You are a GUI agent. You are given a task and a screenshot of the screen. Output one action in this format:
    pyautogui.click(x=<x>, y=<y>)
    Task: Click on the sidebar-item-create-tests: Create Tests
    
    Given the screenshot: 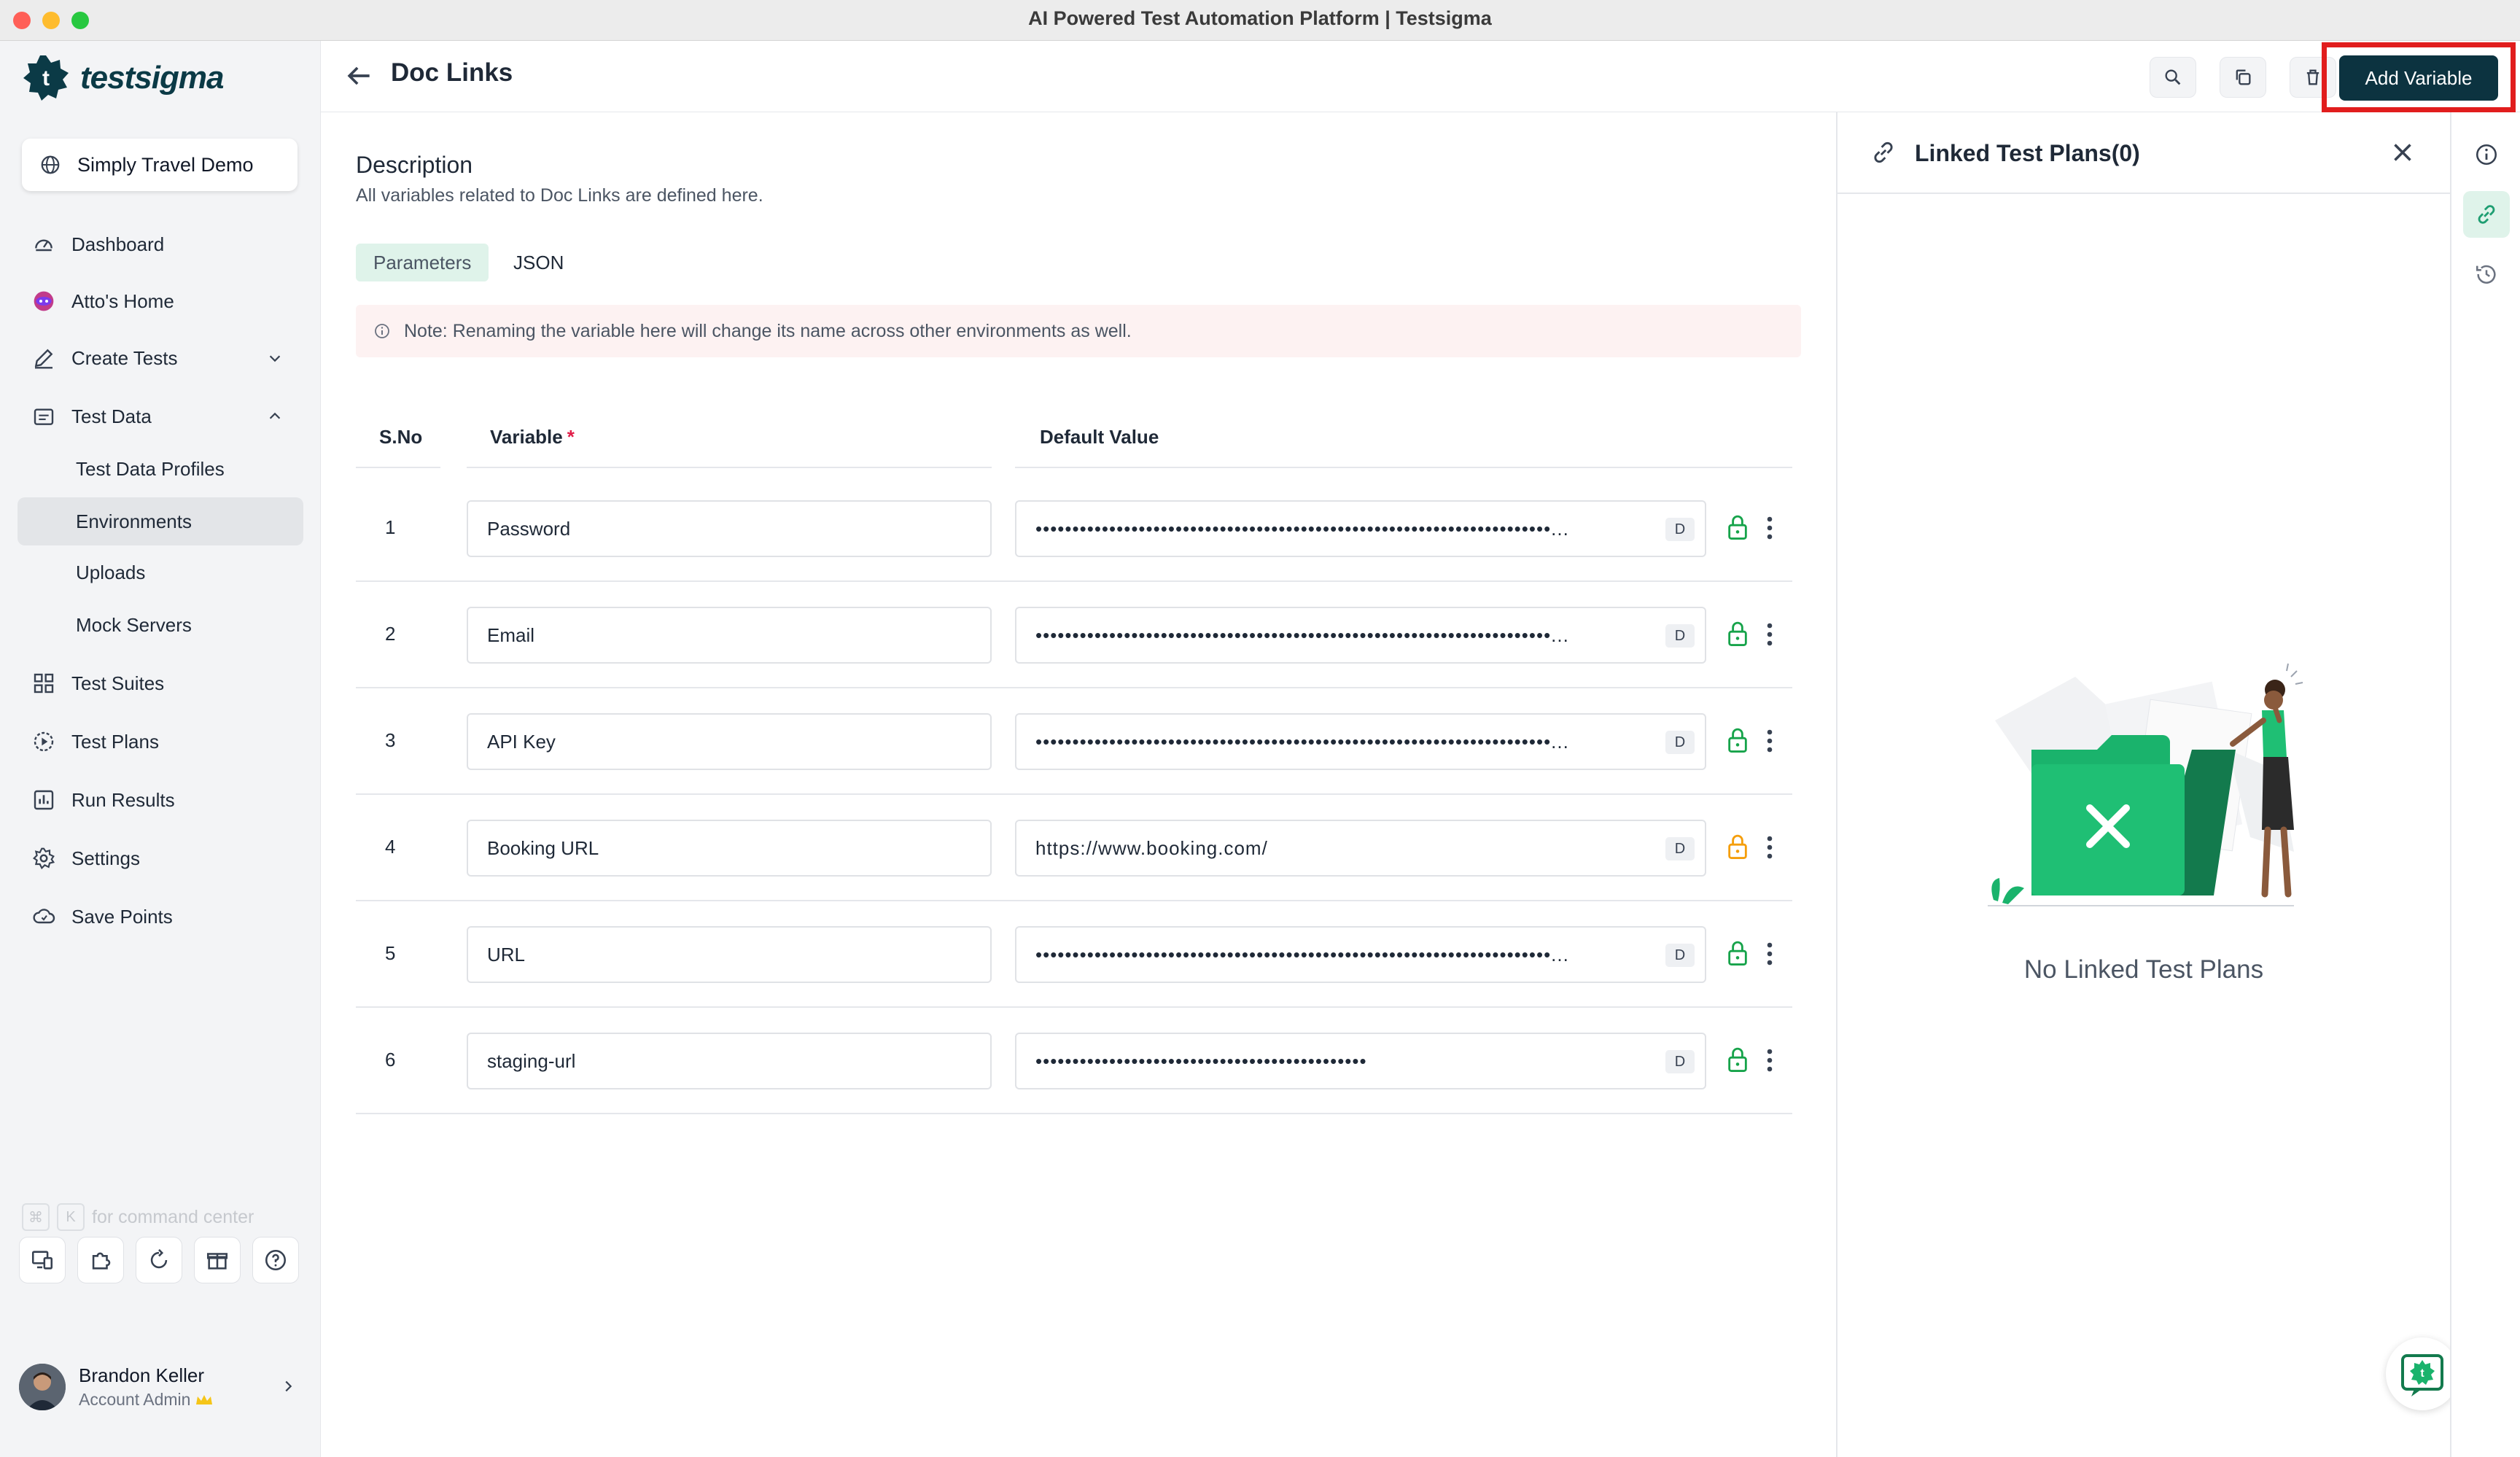 What is the action you would take?
    pyautogui.click(x=160, y=358)
    